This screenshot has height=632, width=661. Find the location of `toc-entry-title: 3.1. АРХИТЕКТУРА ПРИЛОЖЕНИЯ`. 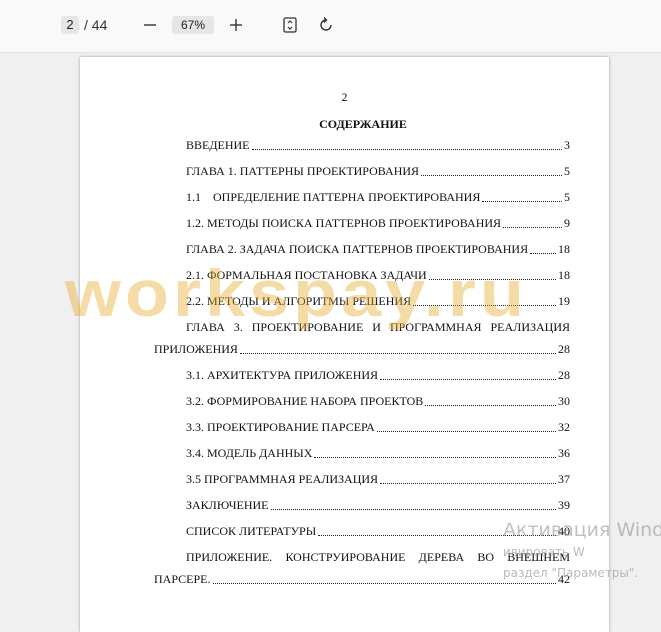

toc-entry-title: 3.1. АРХИТЕКТУРА ПРИЛОЖЕНИЯ is located at coordinates (282, 375).